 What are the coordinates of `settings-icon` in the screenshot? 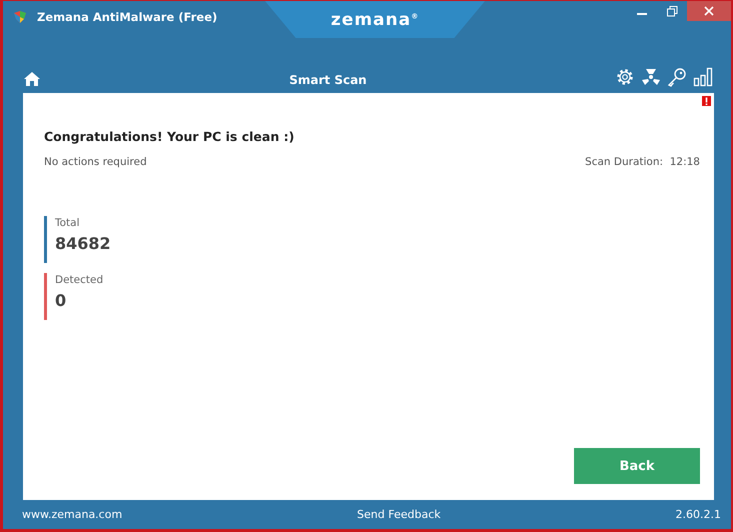 It's located at (625, 77).